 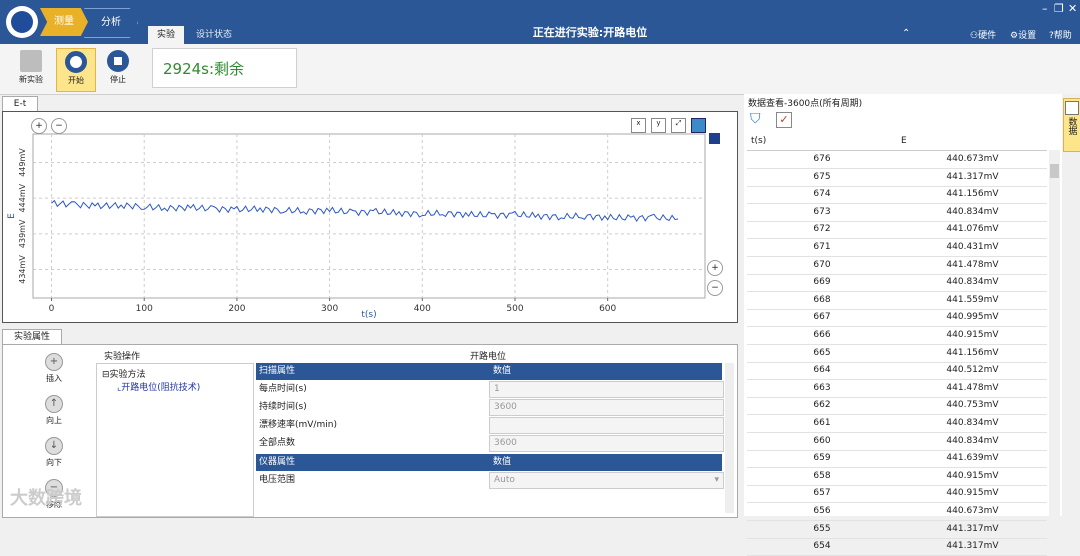 I want to click on voltage-range-value: Auto, so click(x=504, y=480).